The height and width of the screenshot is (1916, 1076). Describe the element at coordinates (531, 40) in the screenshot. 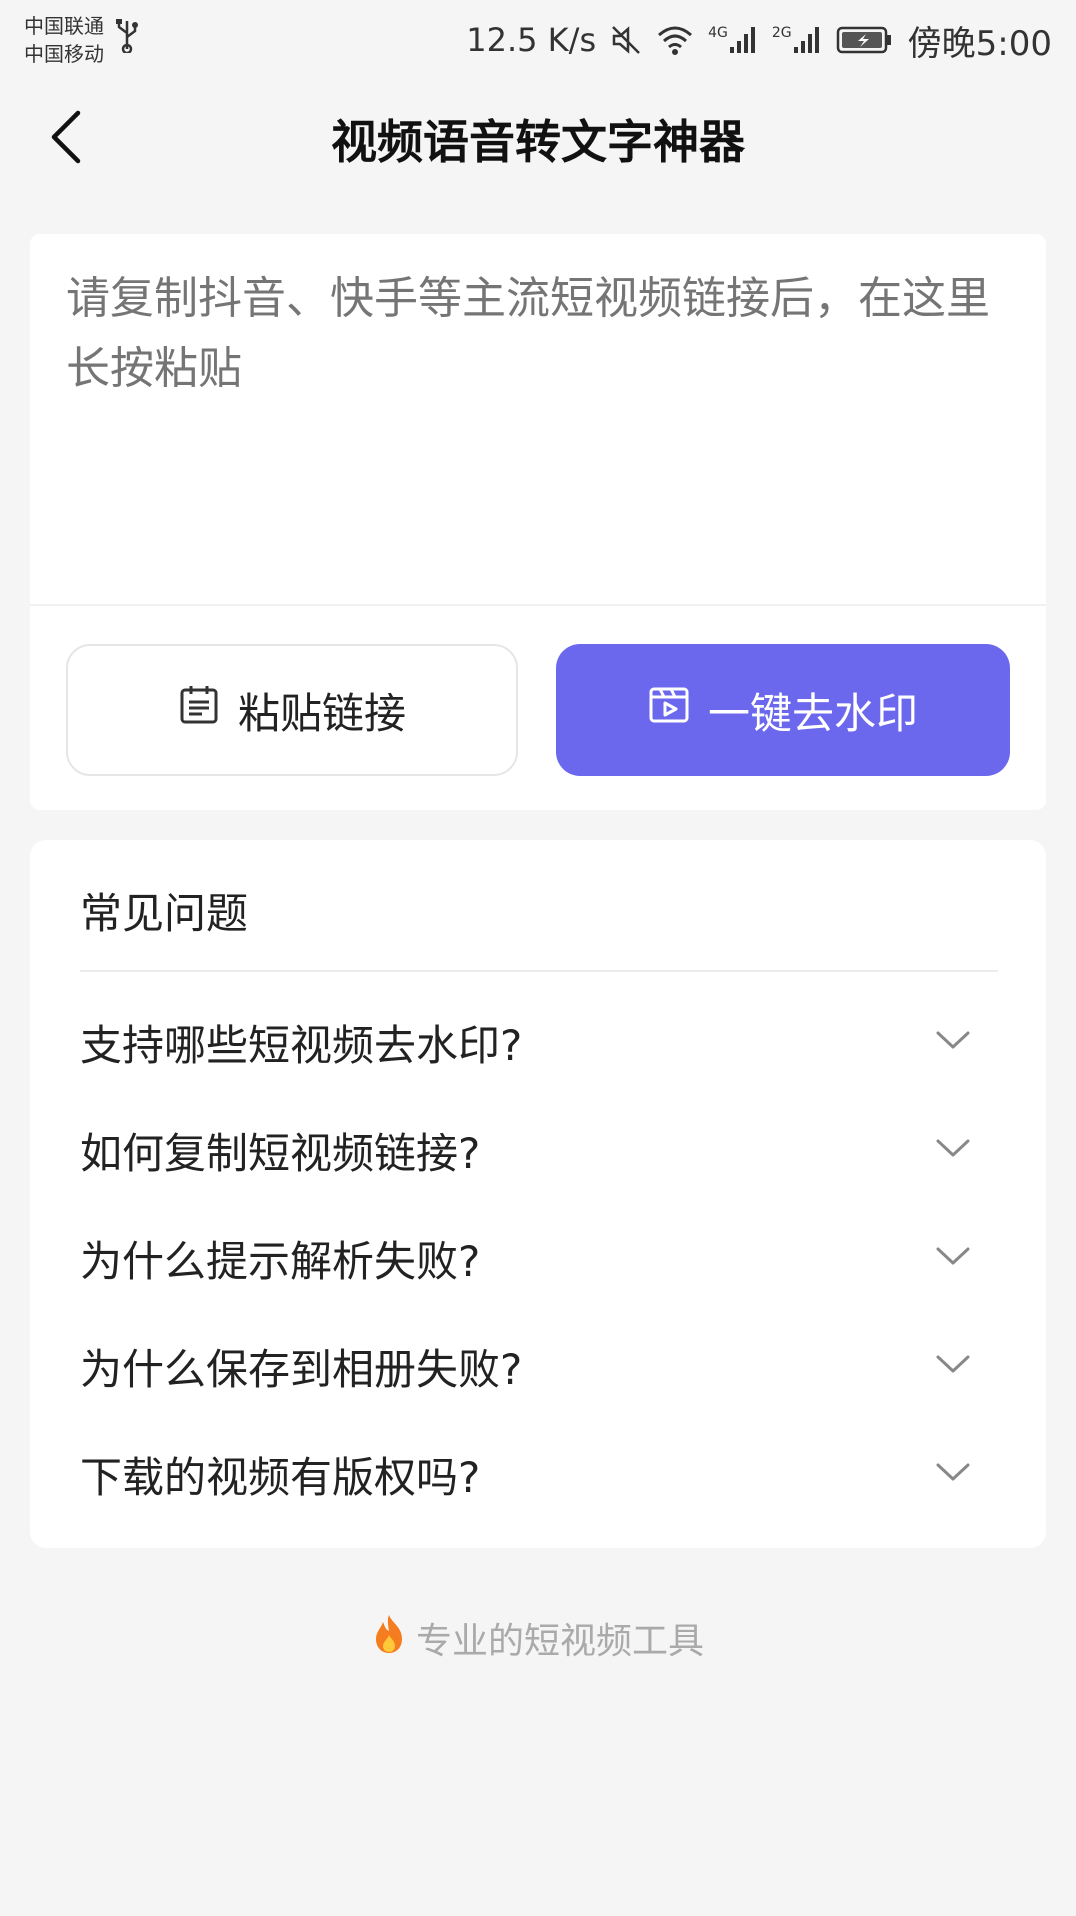

I see `net-speed: 12.5 K/s` at that location.